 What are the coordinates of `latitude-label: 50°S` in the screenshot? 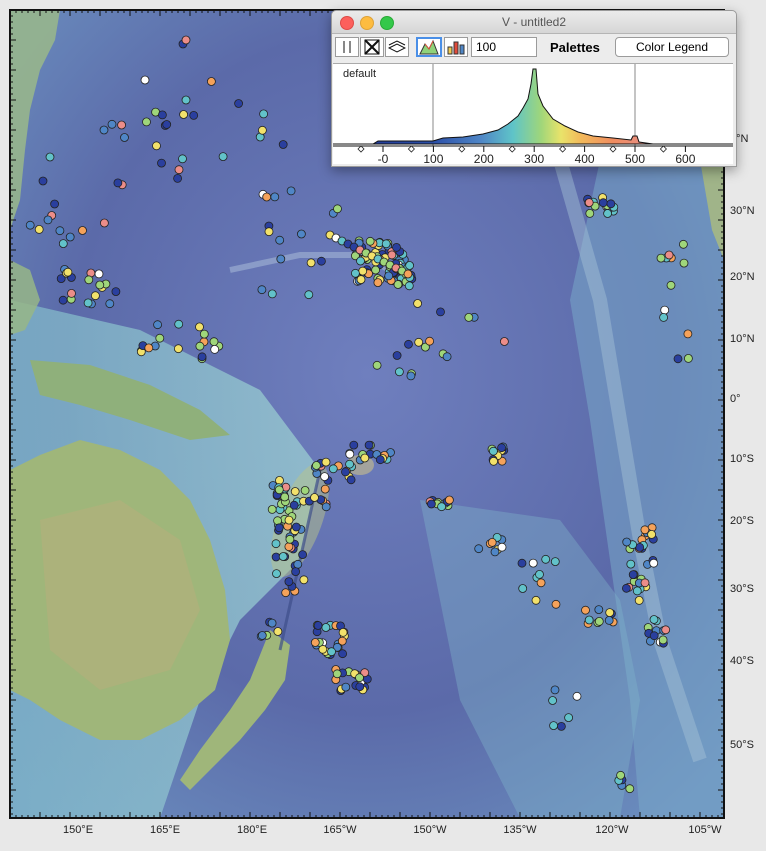 It's located at (742, 745).